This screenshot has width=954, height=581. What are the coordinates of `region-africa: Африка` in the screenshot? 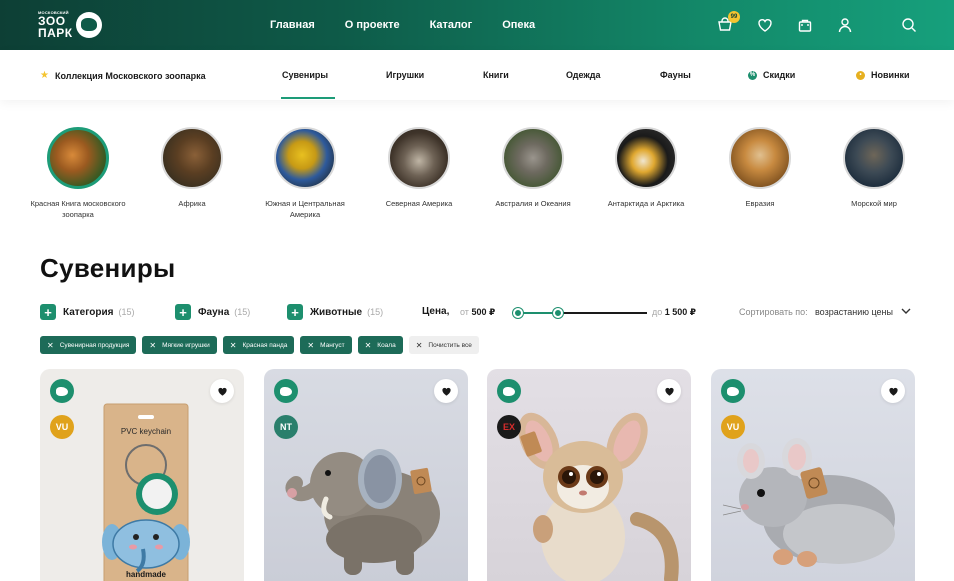 It's located at (192, 168).